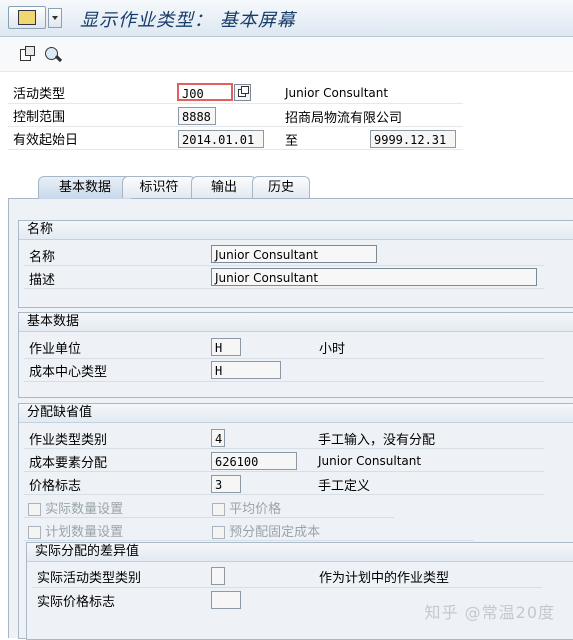  I want to click on cost-center-type-field: H, so click(246, 370).